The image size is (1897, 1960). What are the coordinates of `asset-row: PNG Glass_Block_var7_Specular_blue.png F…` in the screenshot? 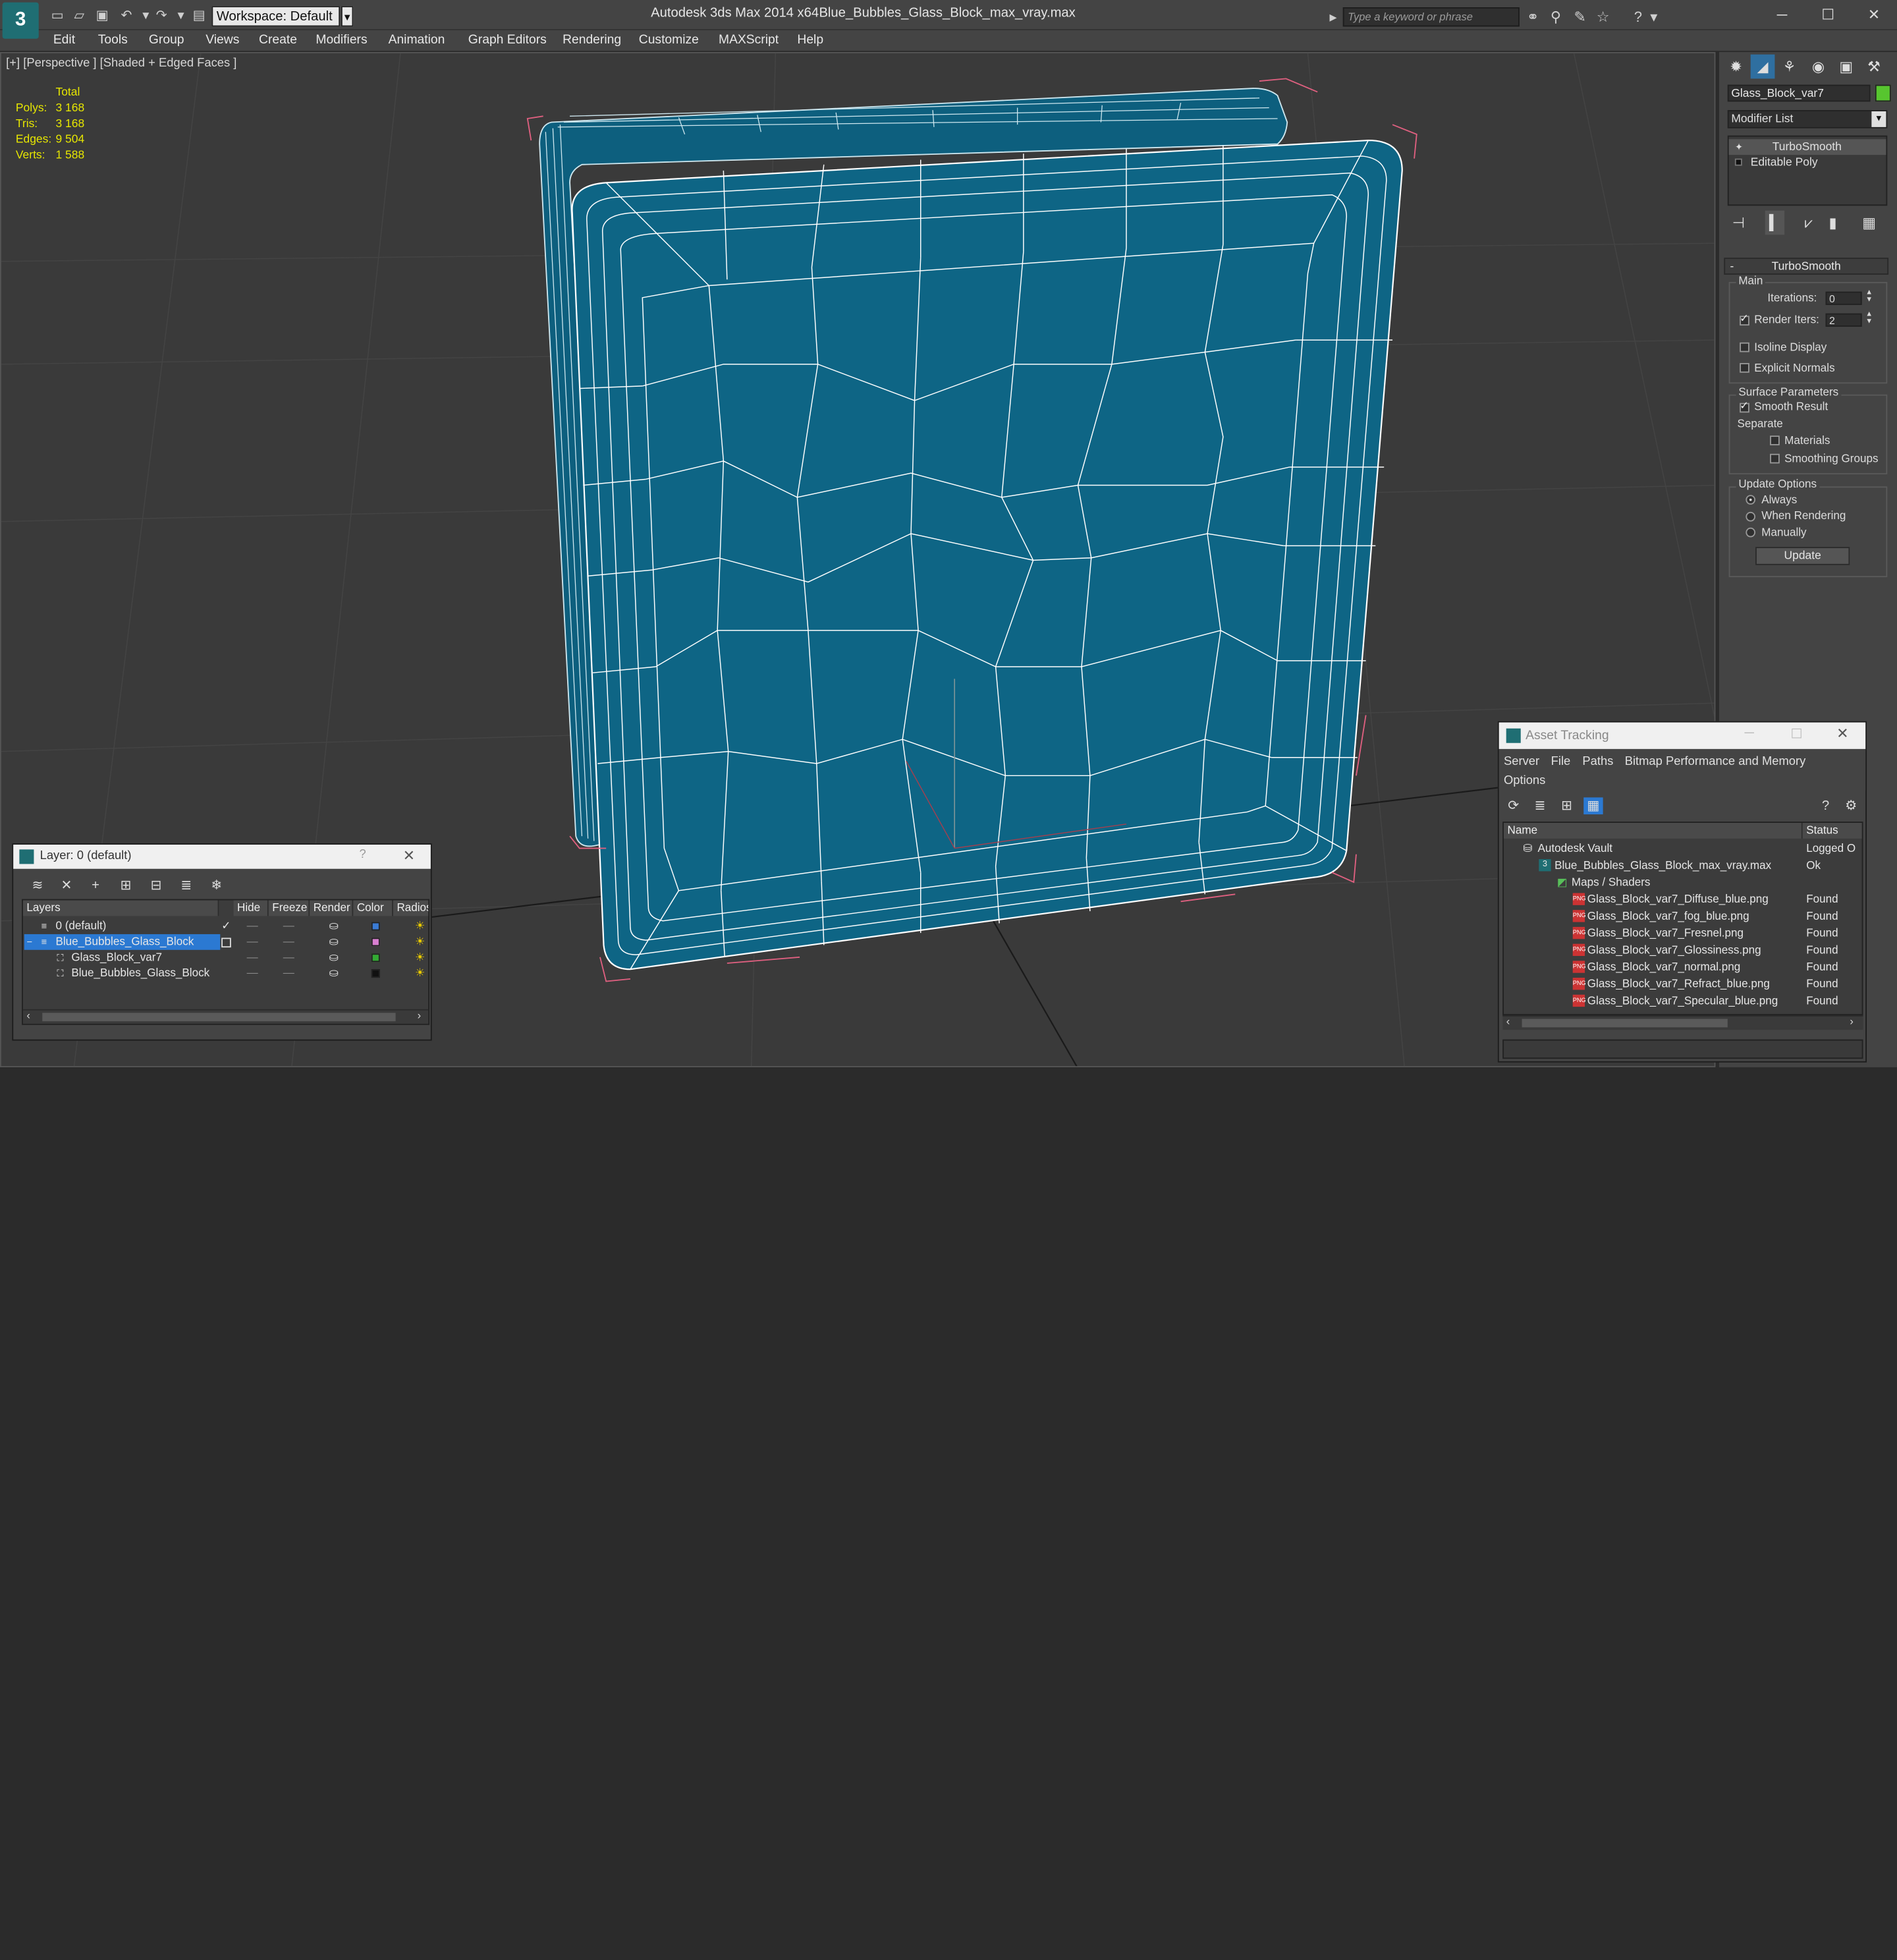 It's located at (1683, 1000).